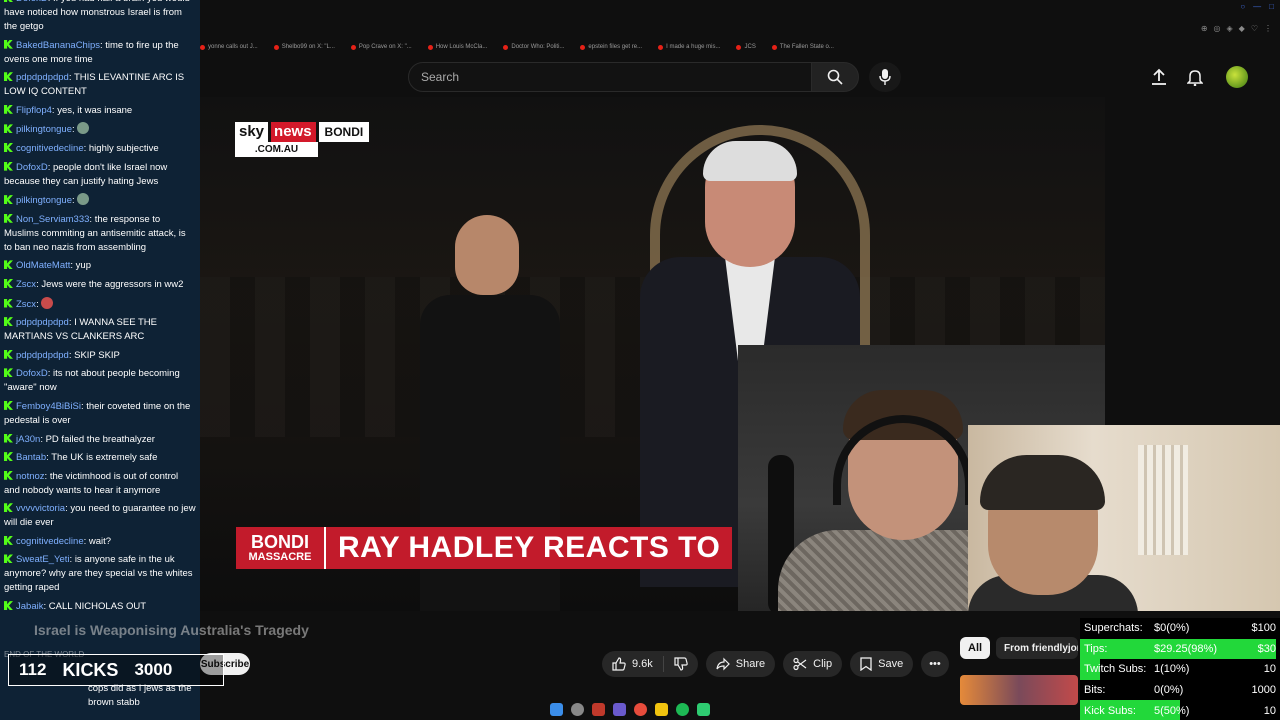 This screenshot has width=1280, height=720. What do you see at coordinates (1169, 690) in the screenshot?
I see `goal-value: 0(0%)` at bounding box center [1169, 690].